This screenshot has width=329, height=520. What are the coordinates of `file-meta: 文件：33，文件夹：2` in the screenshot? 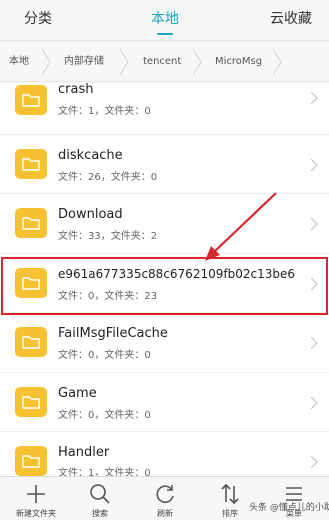 It's located at (108, 236).